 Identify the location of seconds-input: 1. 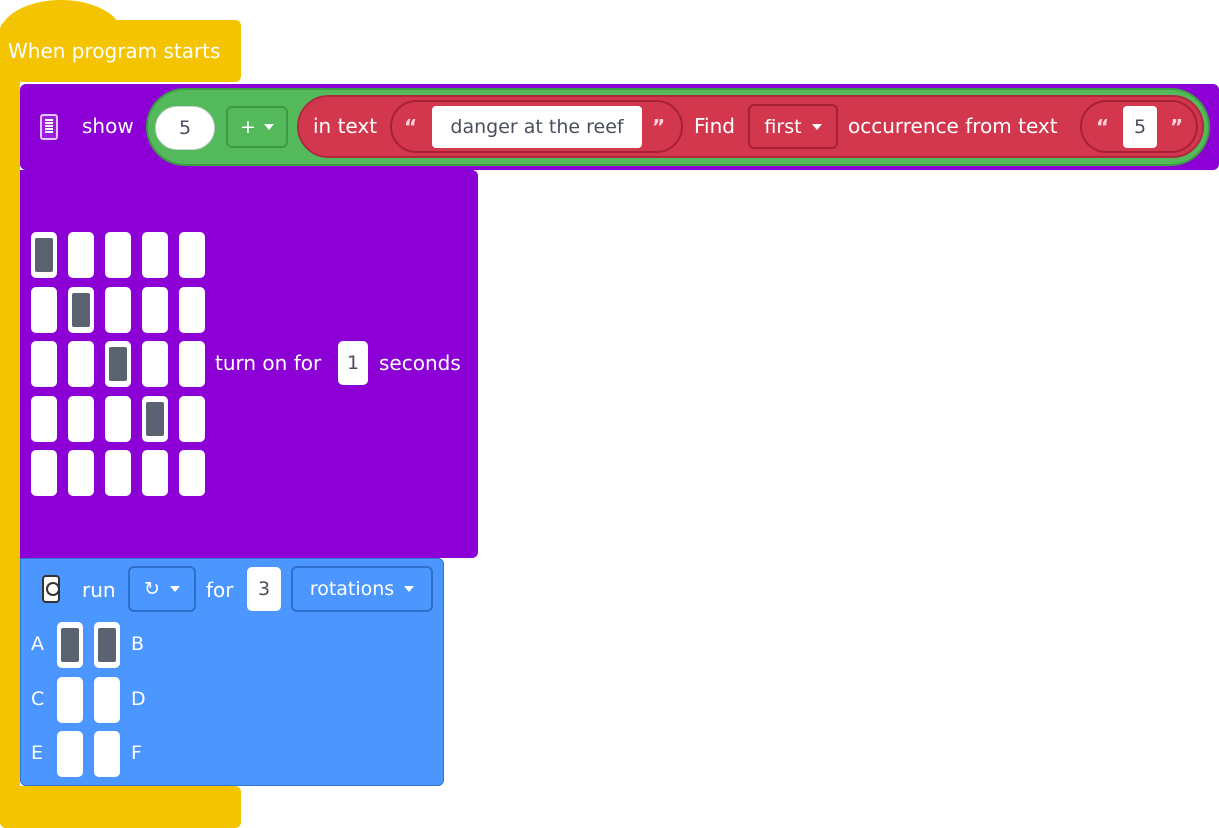
(353, 363).